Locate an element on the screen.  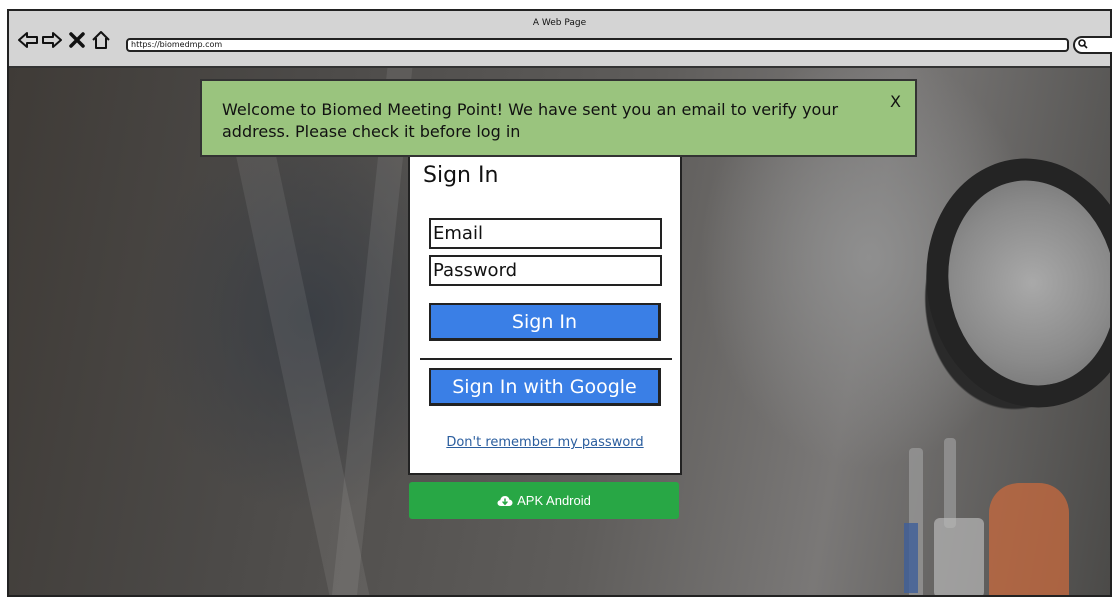
cloud-download-icon is located at coordinates (505, 501).